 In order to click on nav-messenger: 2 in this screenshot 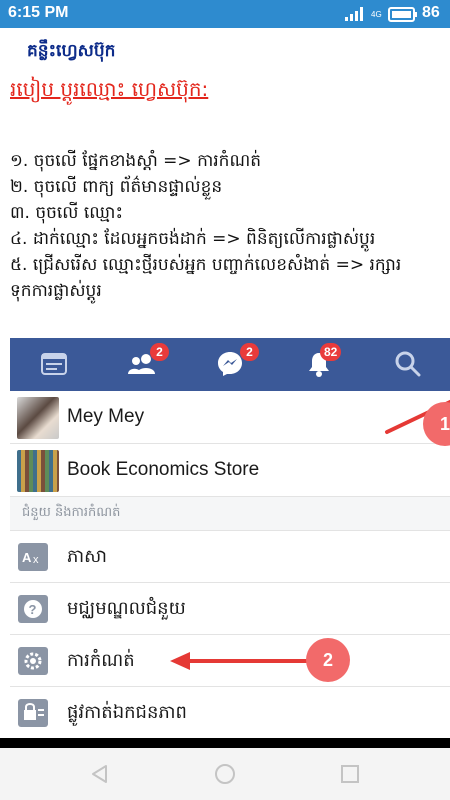, I will do `click(230, 364)`.